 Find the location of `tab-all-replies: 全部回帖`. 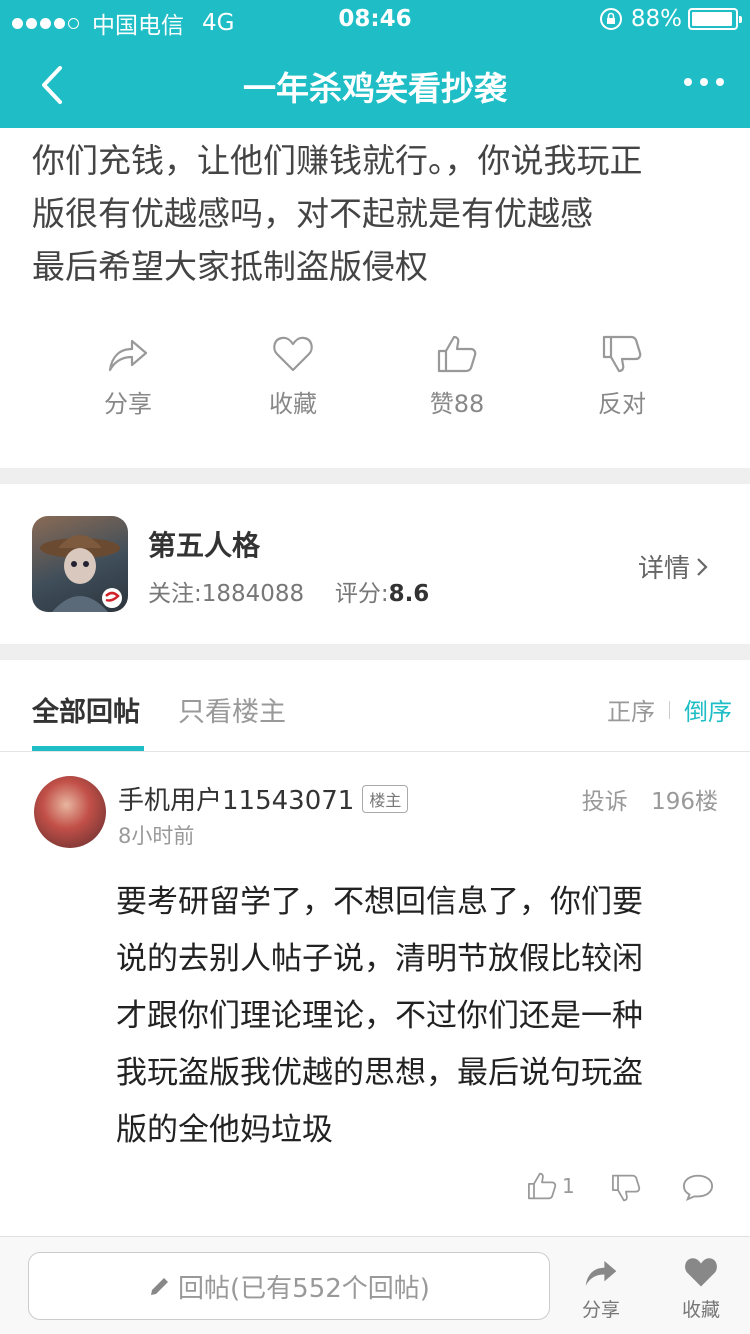

tab-all-replies: 全部回帖 is located at coordinates (86, 709).